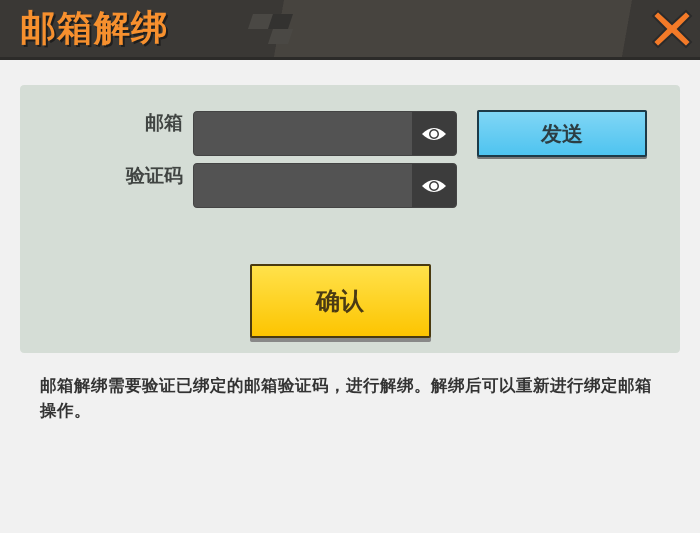 The height and width of the screenshot is (533, 700). Describe the element at coordinates (94, 29) in the screenshot. I see `window-title: 邮箱解绑` at that location.